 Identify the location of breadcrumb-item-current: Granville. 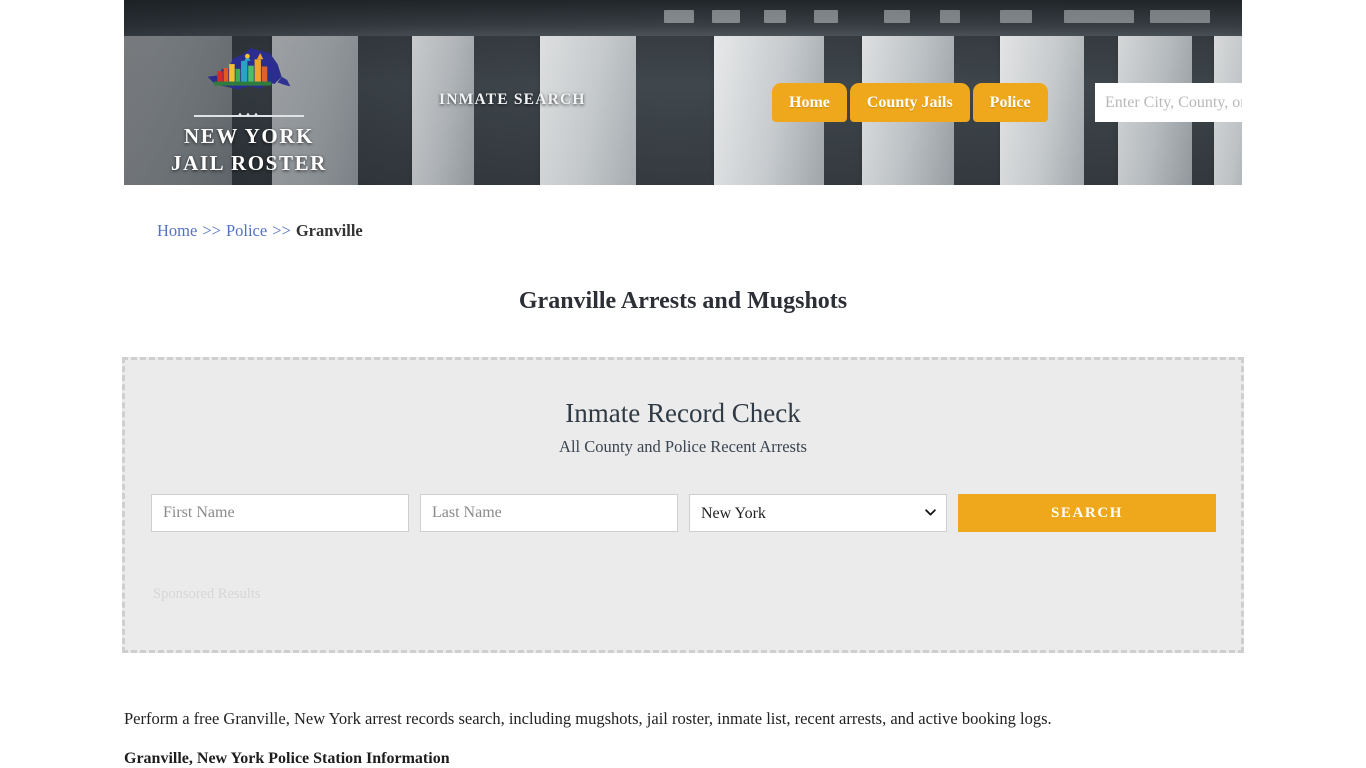
(329, 230).